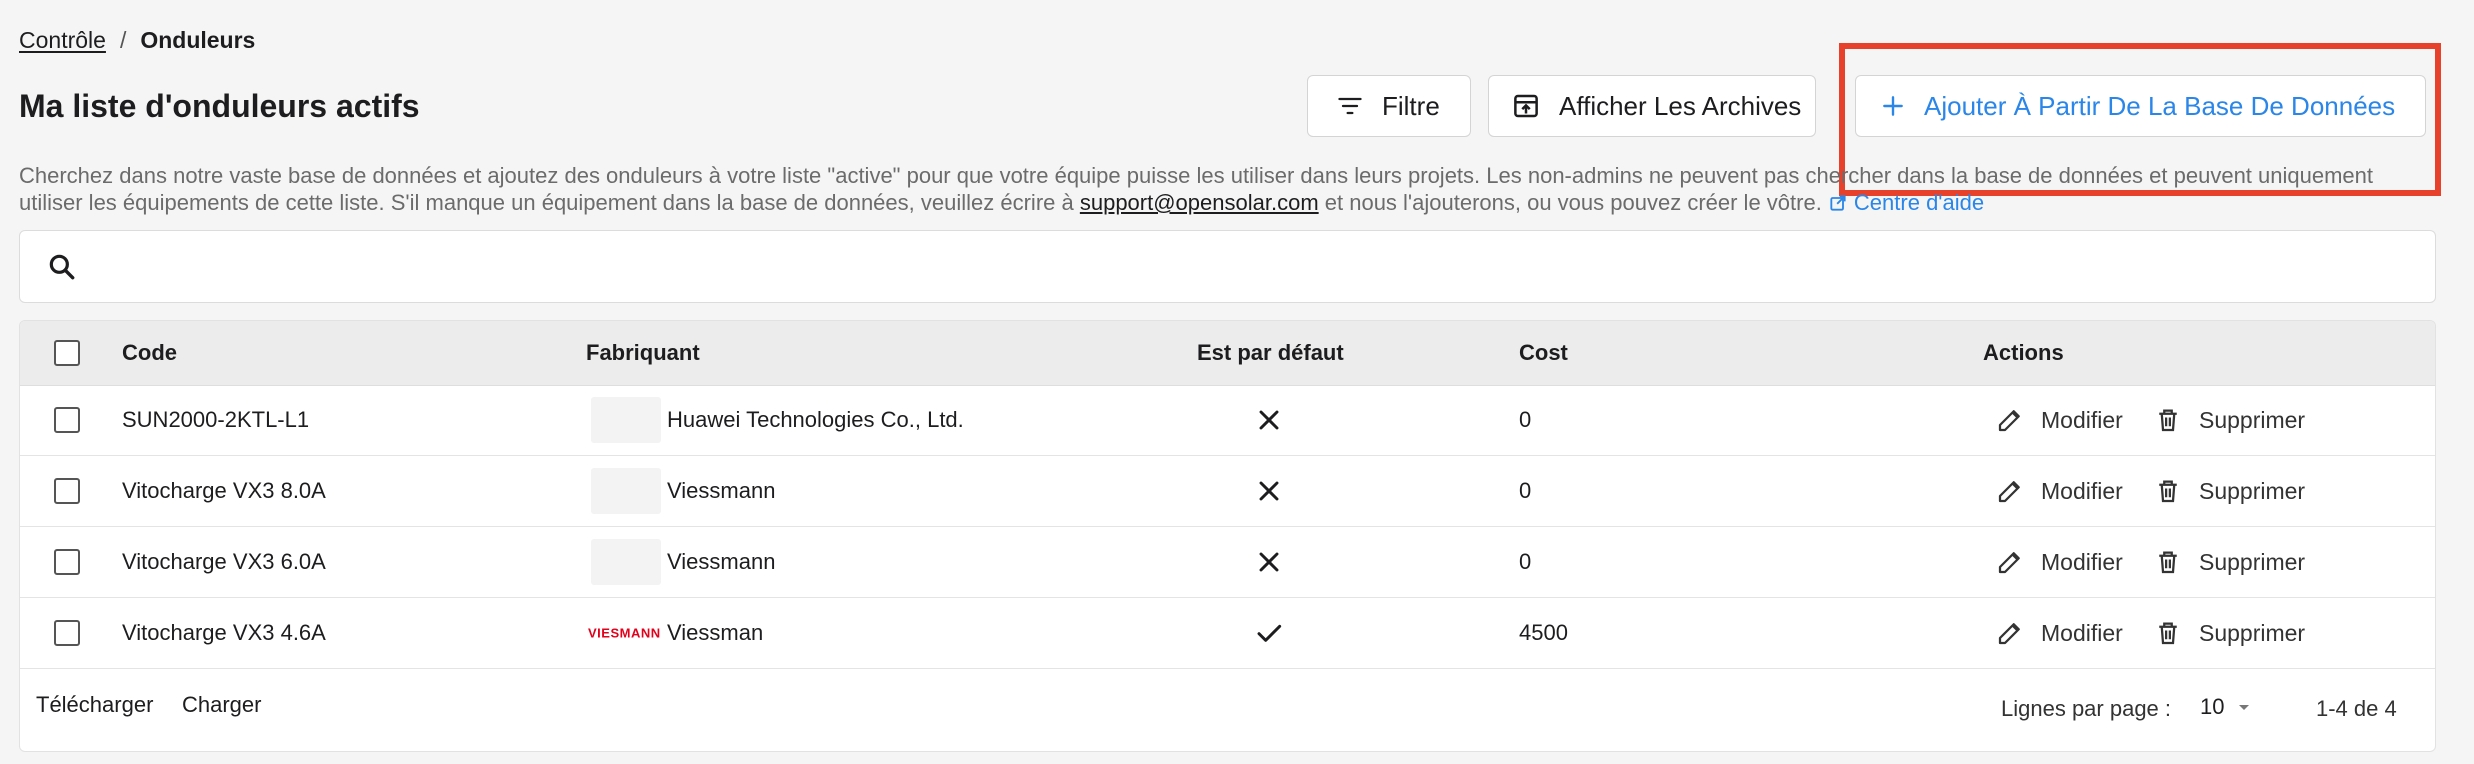 This screenshot has width=2474, height=764. I want to click on help-center-link-label: Centre d'aide, so click(1919, 202).